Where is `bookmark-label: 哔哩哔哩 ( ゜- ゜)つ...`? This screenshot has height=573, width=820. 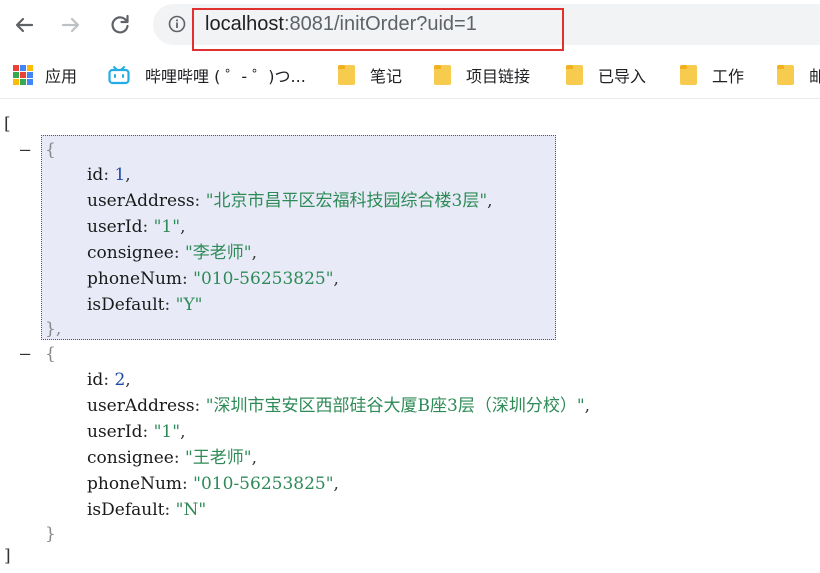 bookmark-label: 哔哩哔哩 ( ゜- ゜)つ... is located at coordinates (225, 76).